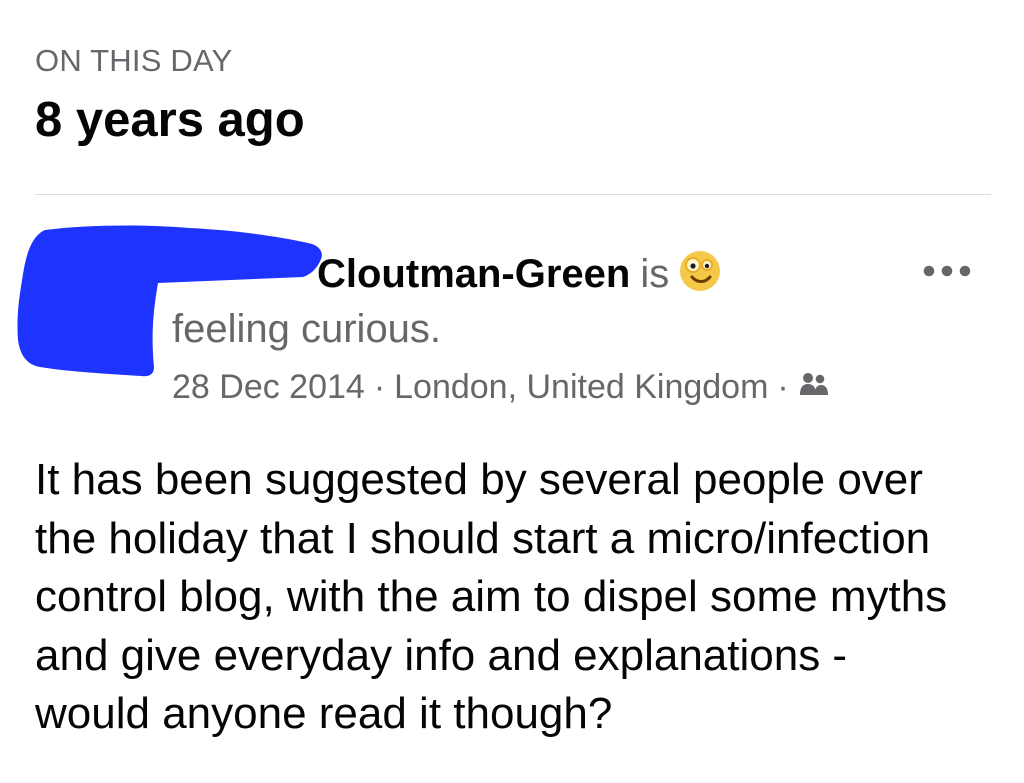 This screenshot has width=1024, height=783. I want to click on more-options-icon, so click(947, 271).